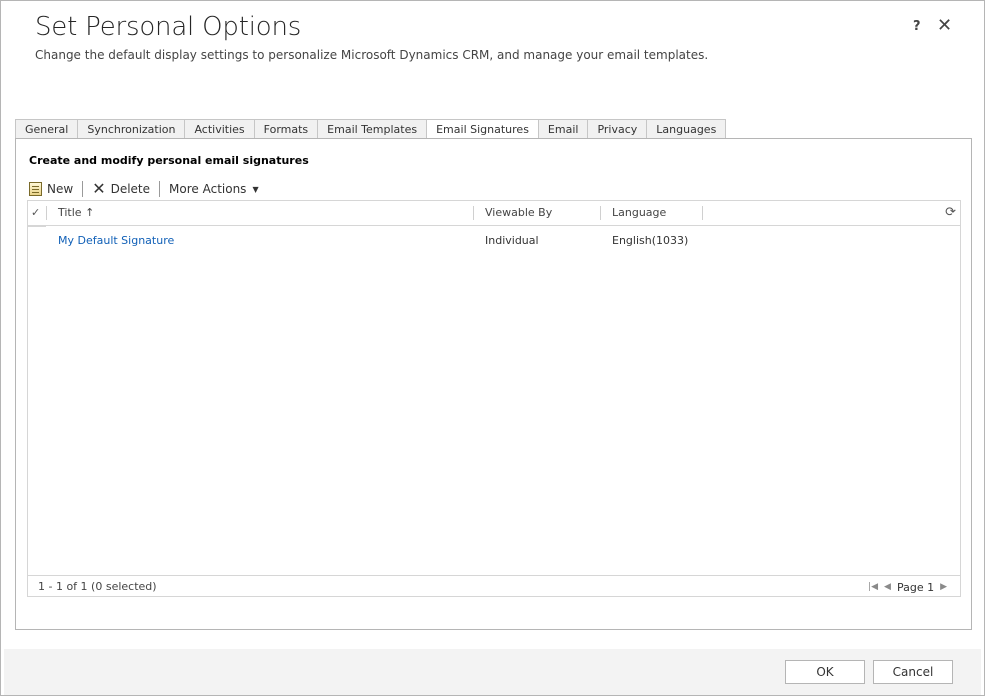 The width and height of the screenshot is (985, 696). I want to click on command-bar: New ✕ Delete More Actions ▼, so click(144, 189).